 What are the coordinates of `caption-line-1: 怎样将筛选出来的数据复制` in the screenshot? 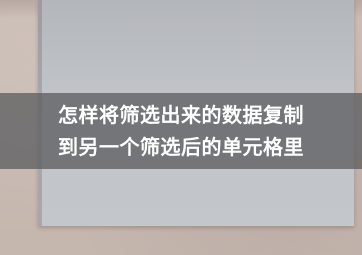 It's located at (181, 115).